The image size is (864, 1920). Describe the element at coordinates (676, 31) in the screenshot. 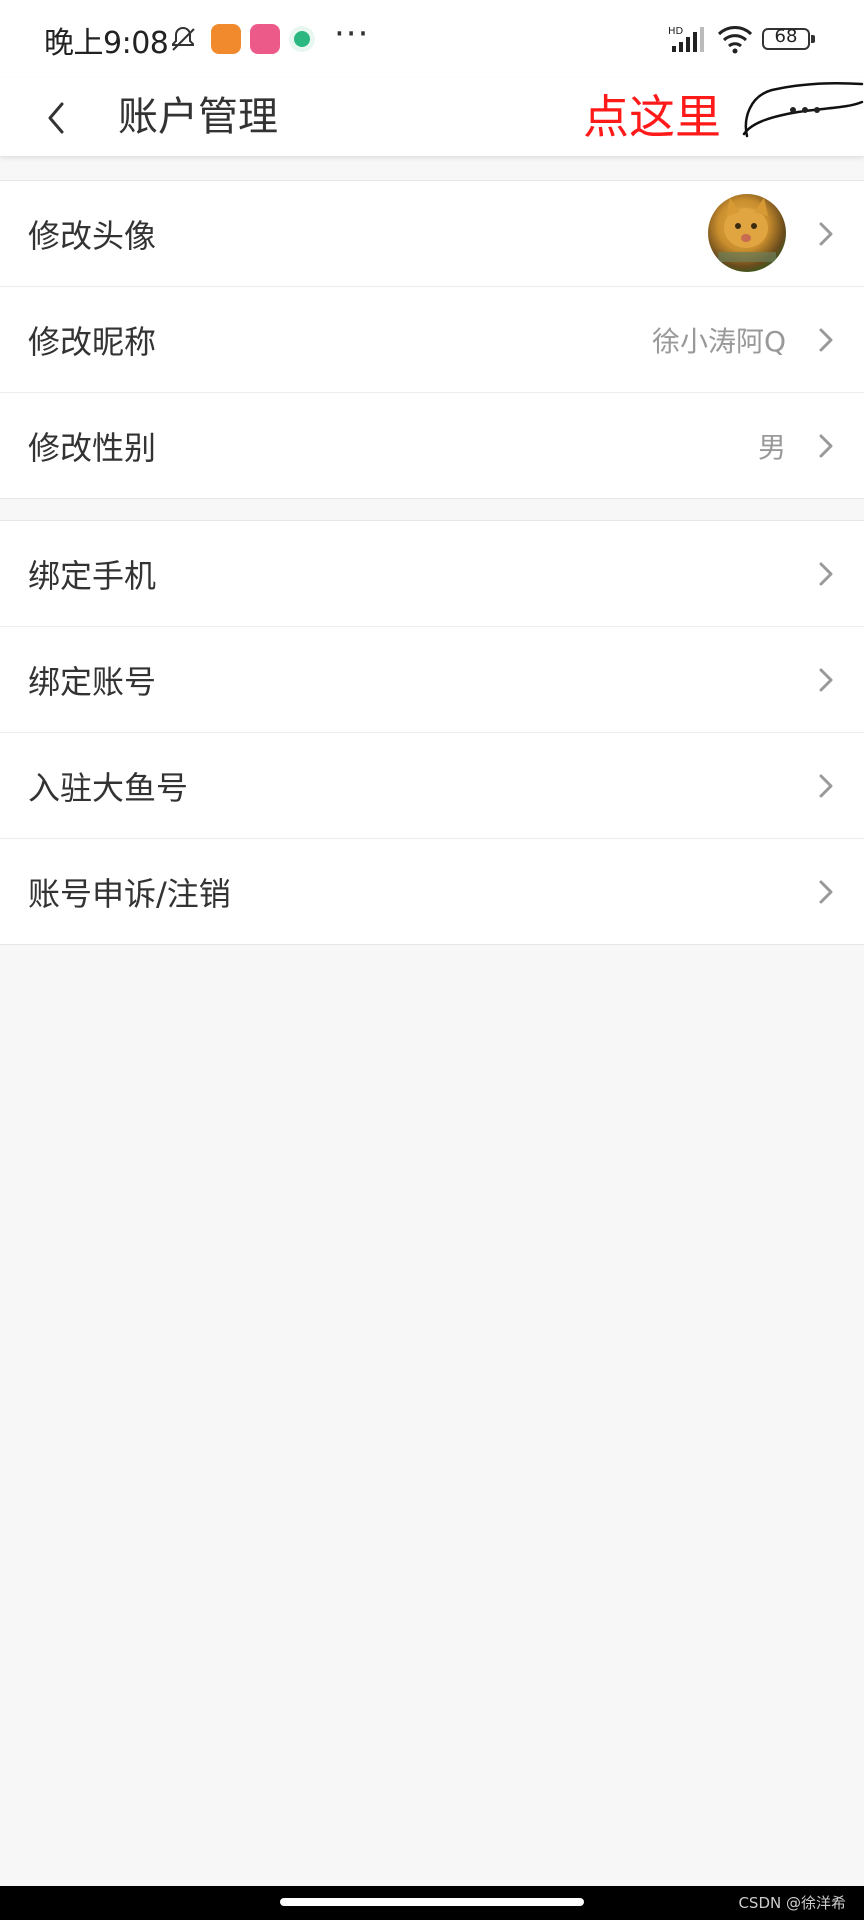

I see `network-type-label: HD` at that location.